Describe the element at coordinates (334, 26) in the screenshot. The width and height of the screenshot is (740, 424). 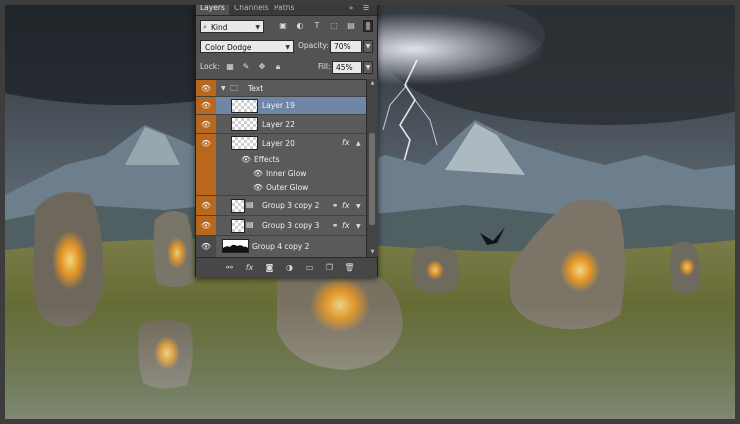
I see `shape-filter-icon: ⬚` at that location.